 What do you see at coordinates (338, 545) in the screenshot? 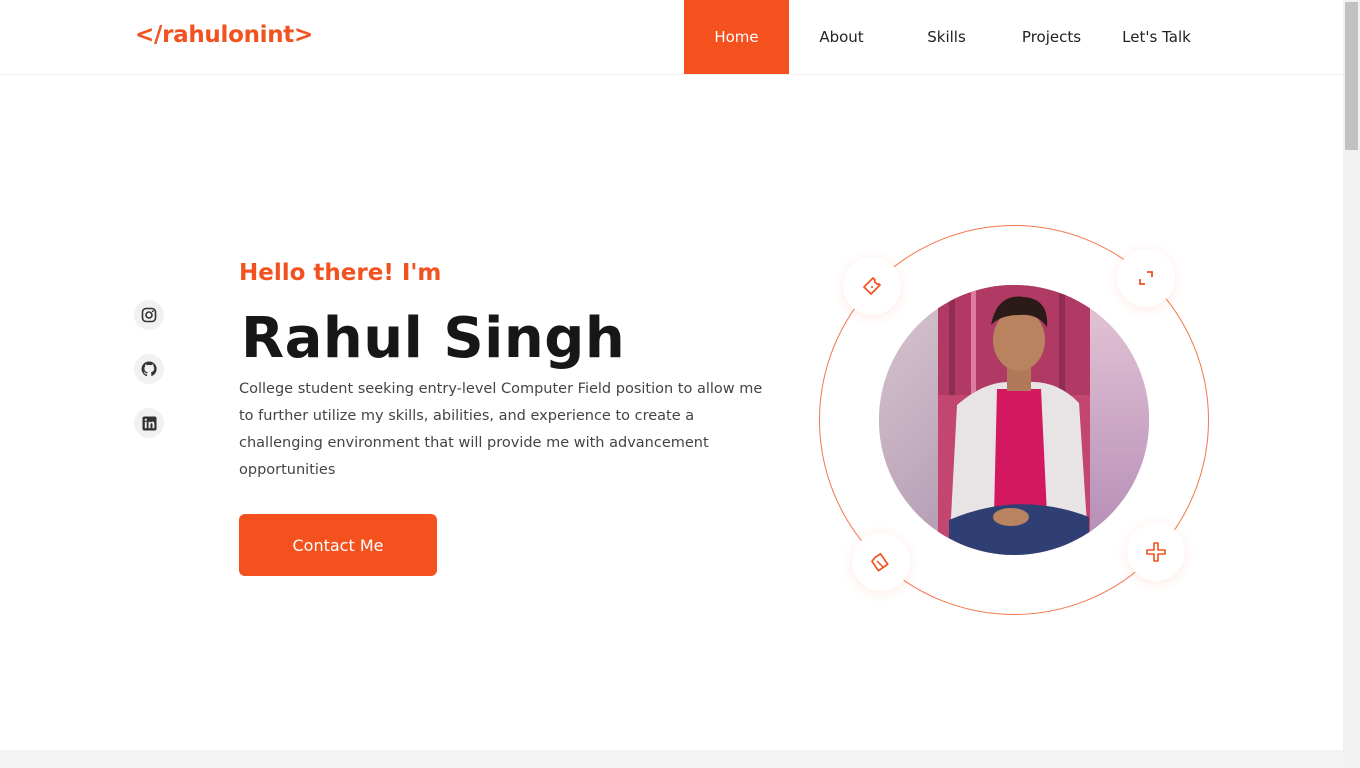
I see `contact-me-button: Contact Me` at bounding box center [338, 545].